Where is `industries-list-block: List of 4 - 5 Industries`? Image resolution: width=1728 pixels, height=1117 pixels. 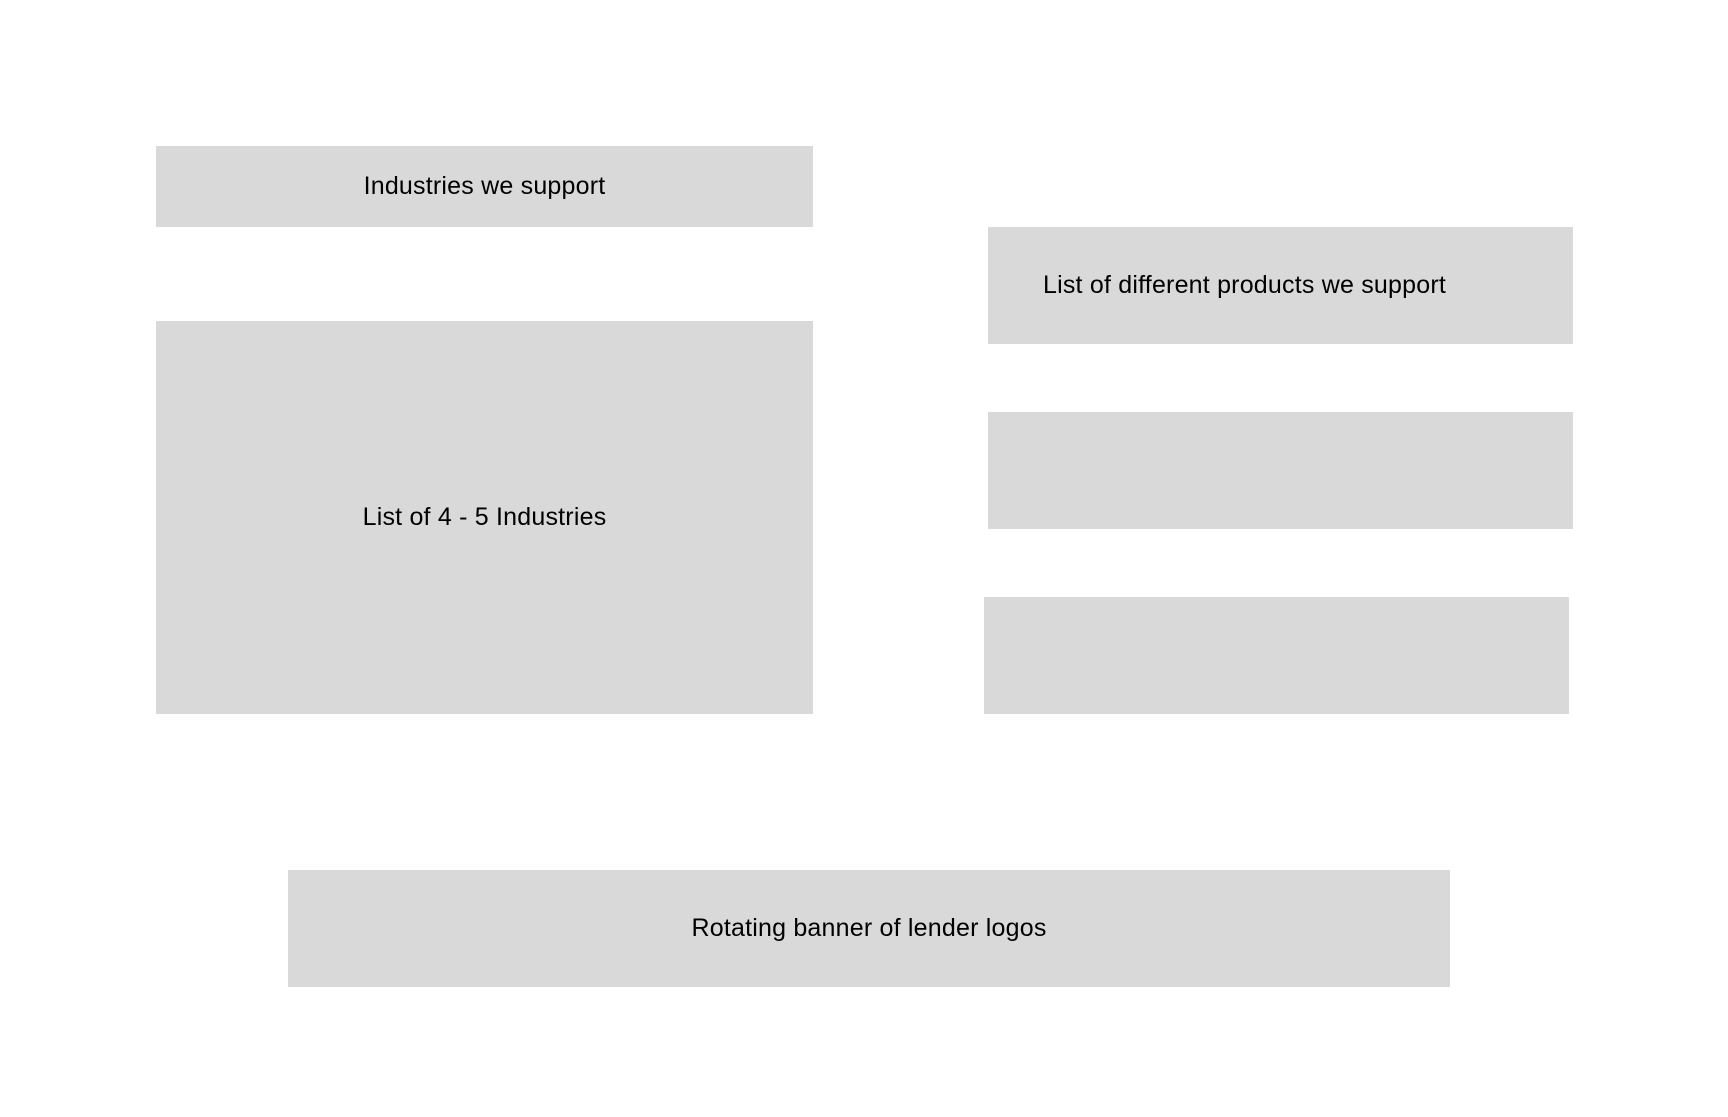 industries-list-block: List of 4 - 5 Industries is located at coordinates (484, 517).